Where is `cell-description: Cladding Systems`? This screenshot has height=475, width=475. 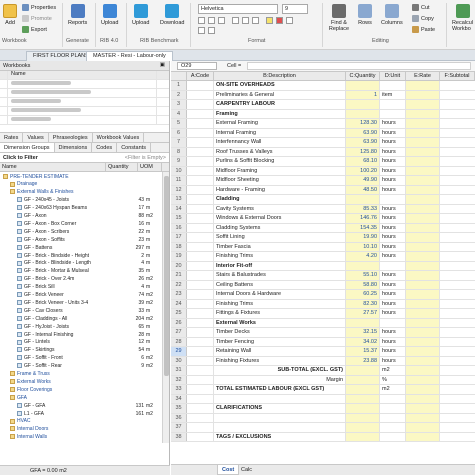 cell-description: Cladding Systems is located at coordinates (280, 227).